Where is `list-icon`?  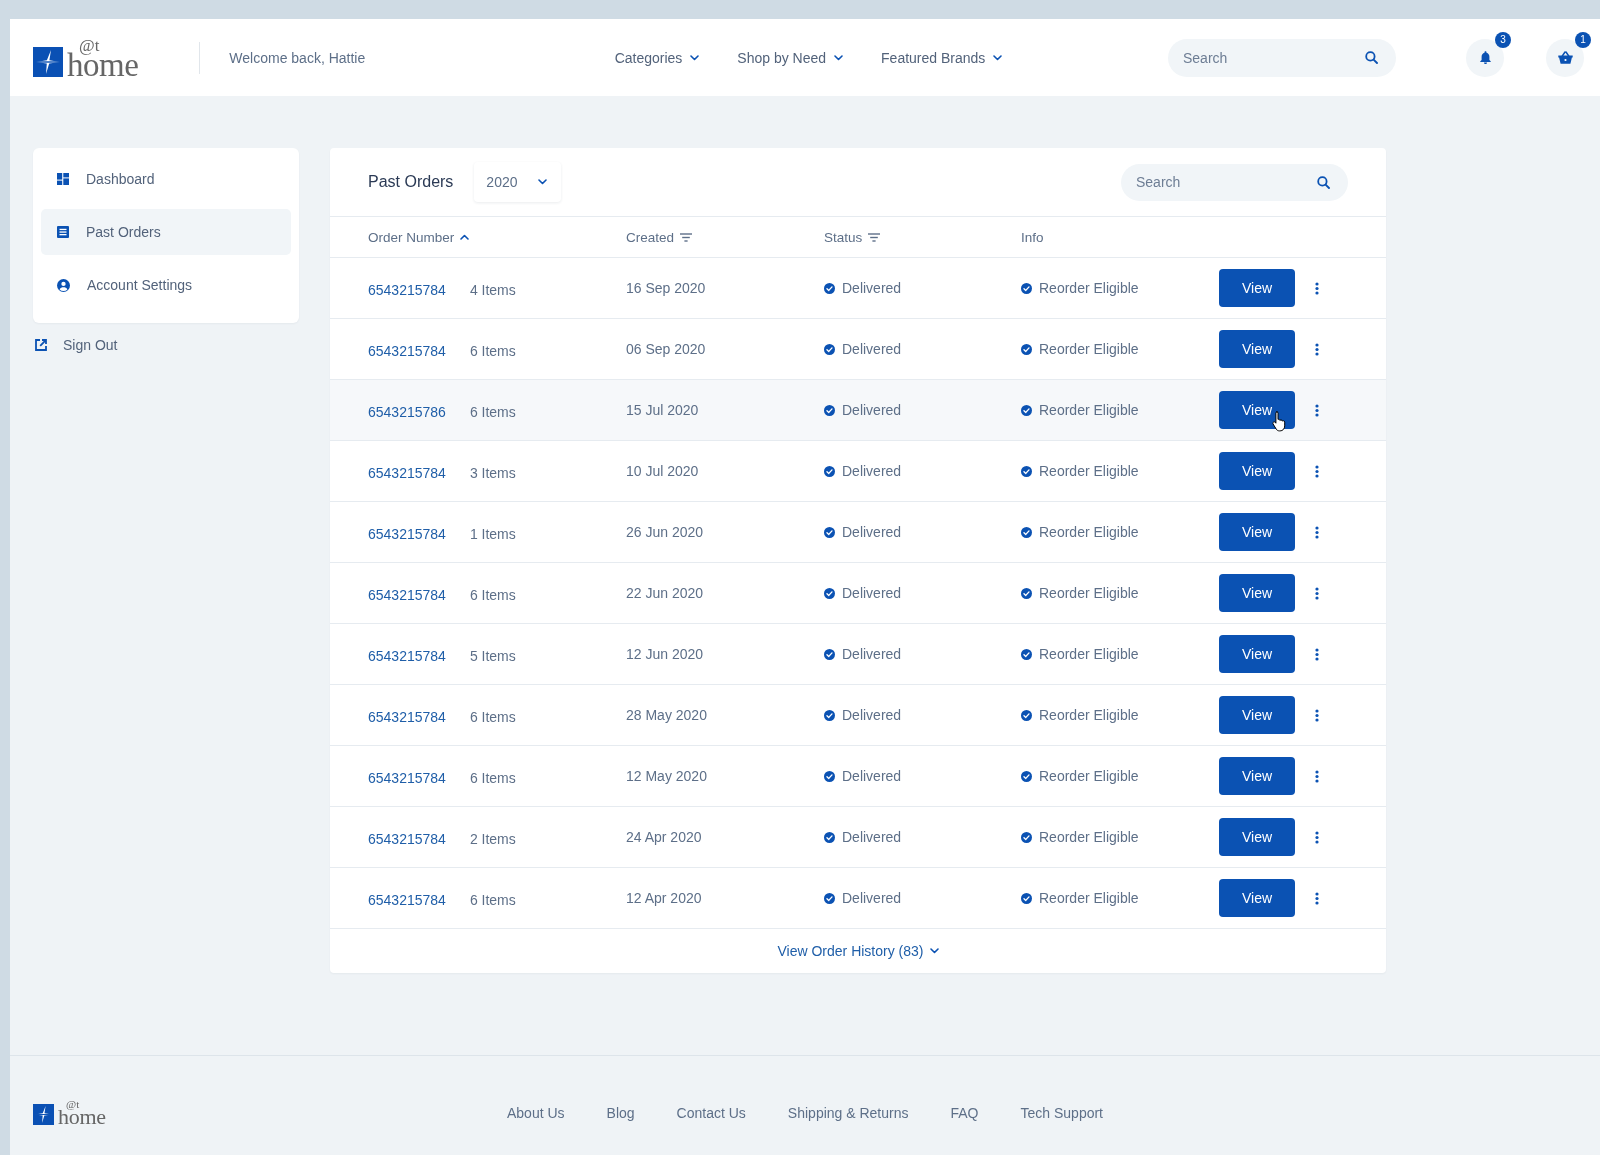 list-icon is located at coordinates (63, 232).